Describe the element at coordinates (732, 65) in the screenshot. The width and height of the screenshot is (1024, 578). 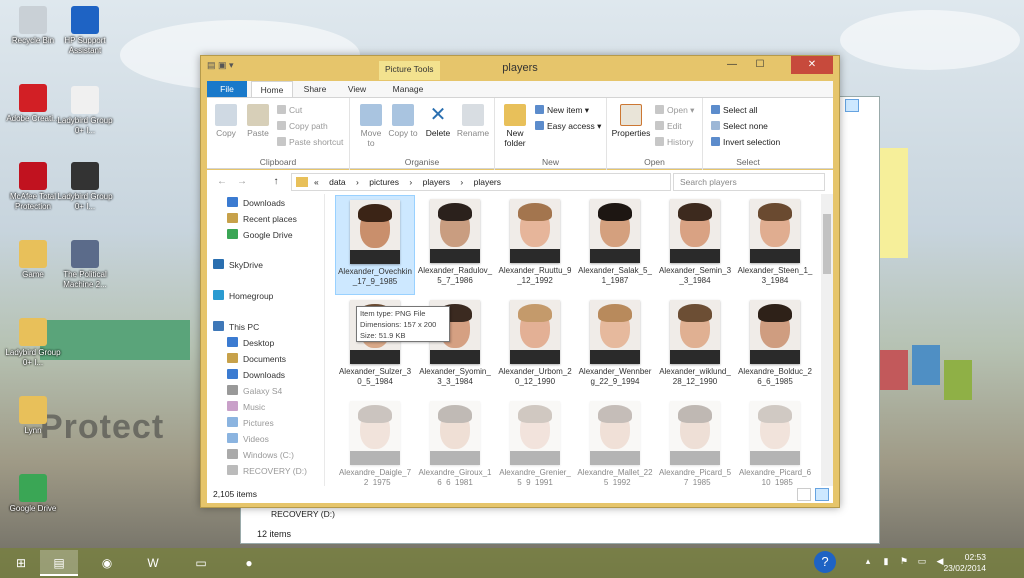
I see `minimize-button: —` at that location.